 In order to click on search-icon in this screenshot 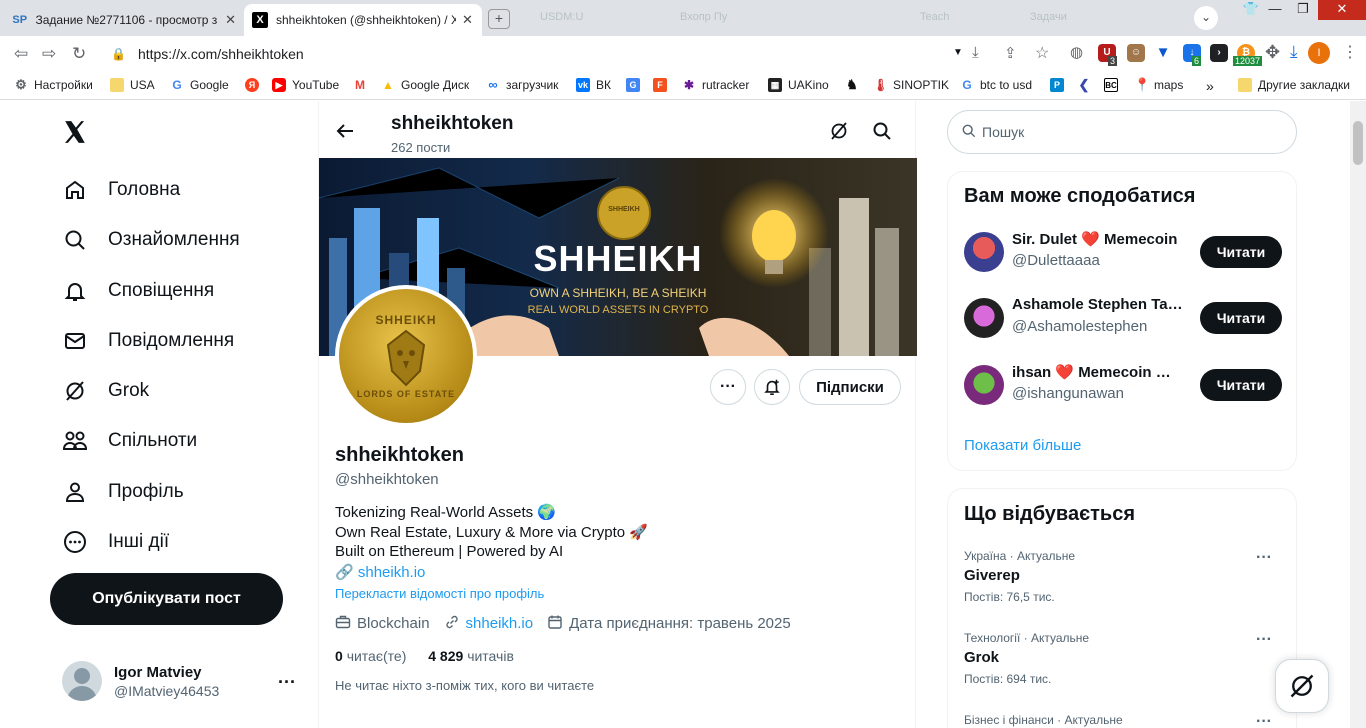, I will do `click(882, 133)`.